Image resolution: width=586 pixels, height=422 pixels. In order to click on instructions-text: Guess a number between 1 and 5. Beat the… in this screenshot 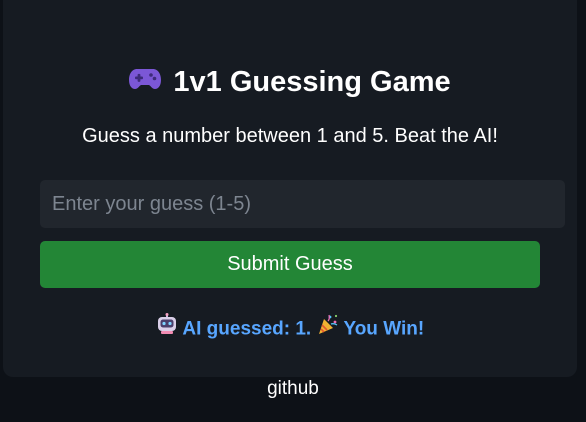, I will do `click(290, 136)`.